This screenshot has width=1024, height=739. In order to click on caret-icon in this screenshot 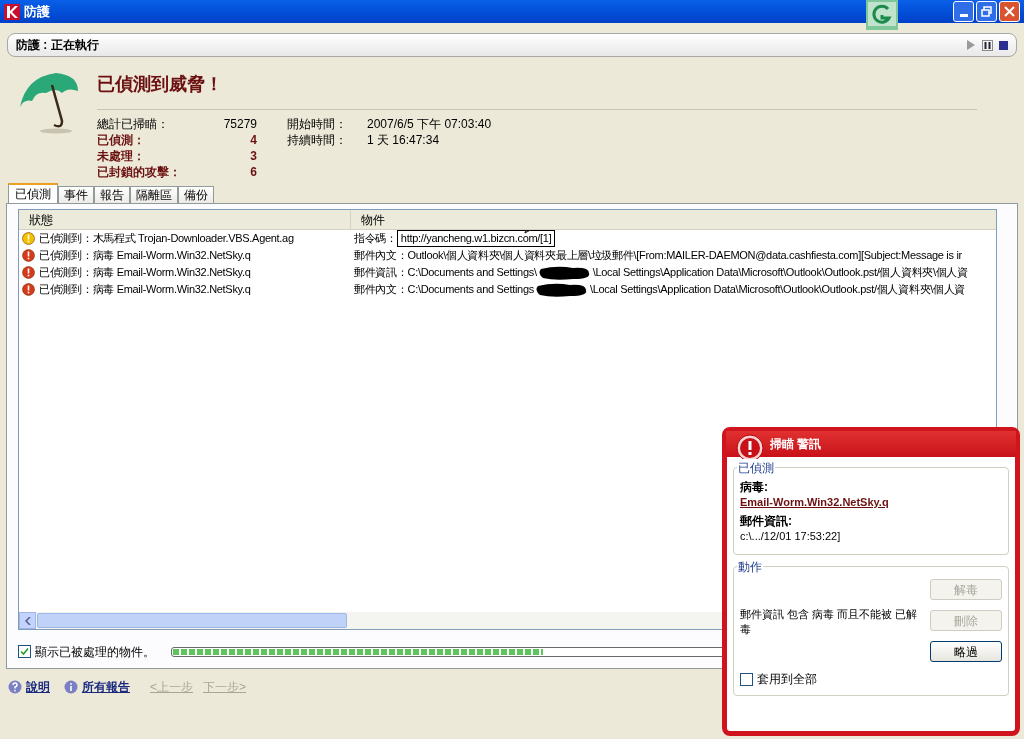, I will do `click(27, 620)`.